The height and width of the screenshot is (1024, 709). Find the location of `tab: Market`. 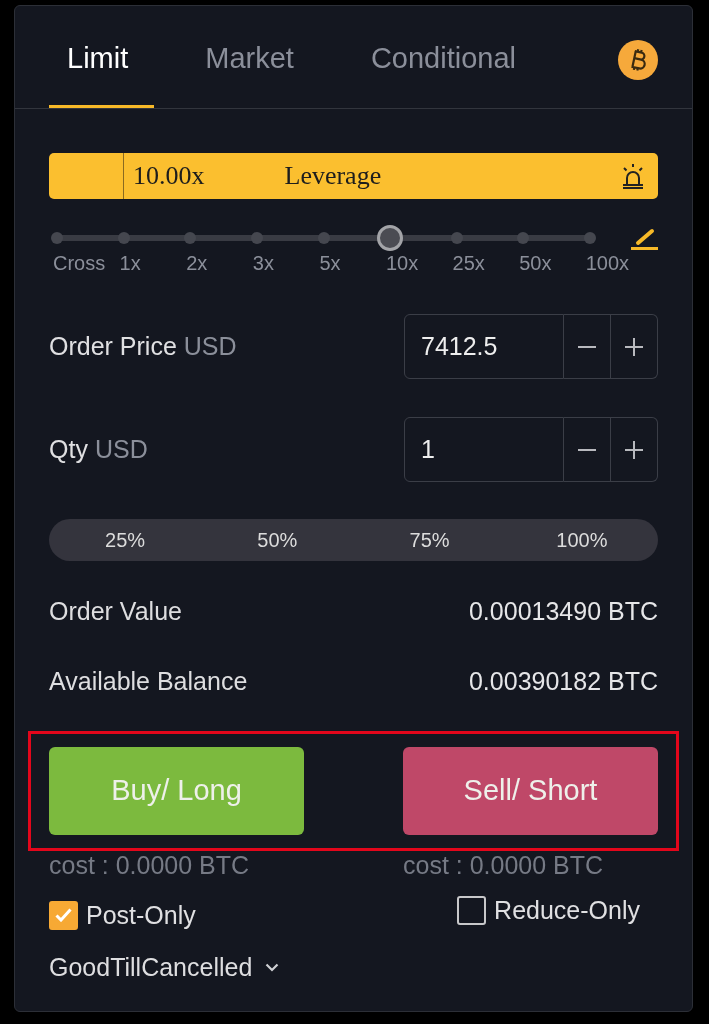

tab: Market is located at coordinates (253, 57).